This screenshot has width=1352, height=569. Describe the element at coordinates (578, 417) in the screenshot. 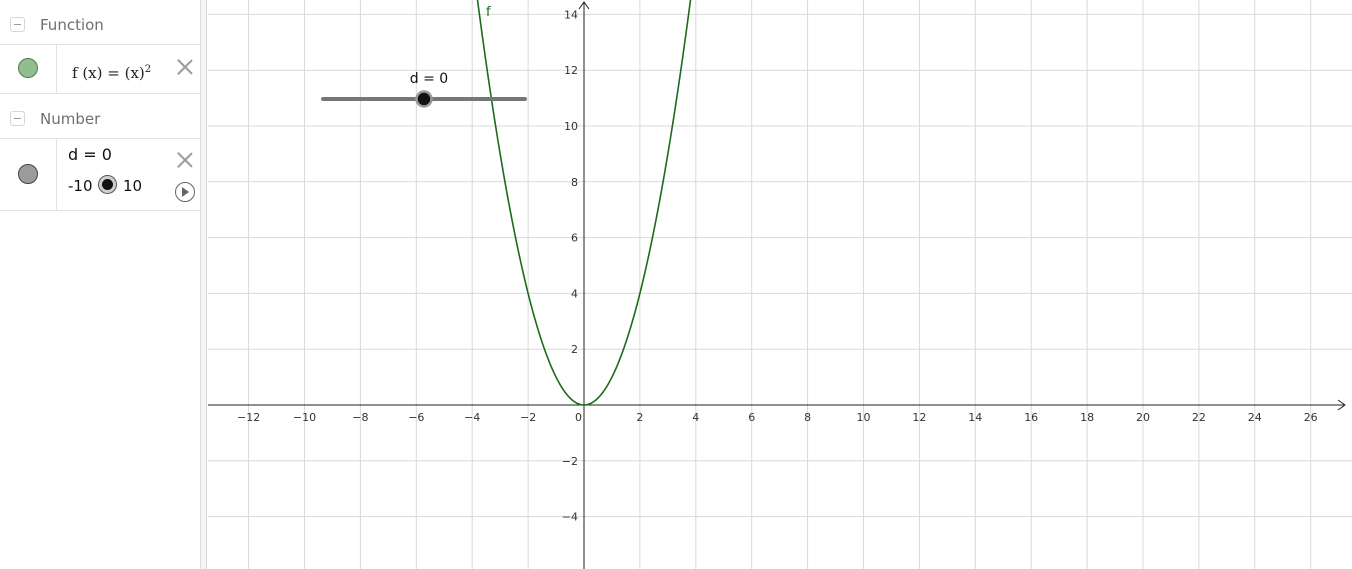

I see `x-tick-label: 0` at that location.